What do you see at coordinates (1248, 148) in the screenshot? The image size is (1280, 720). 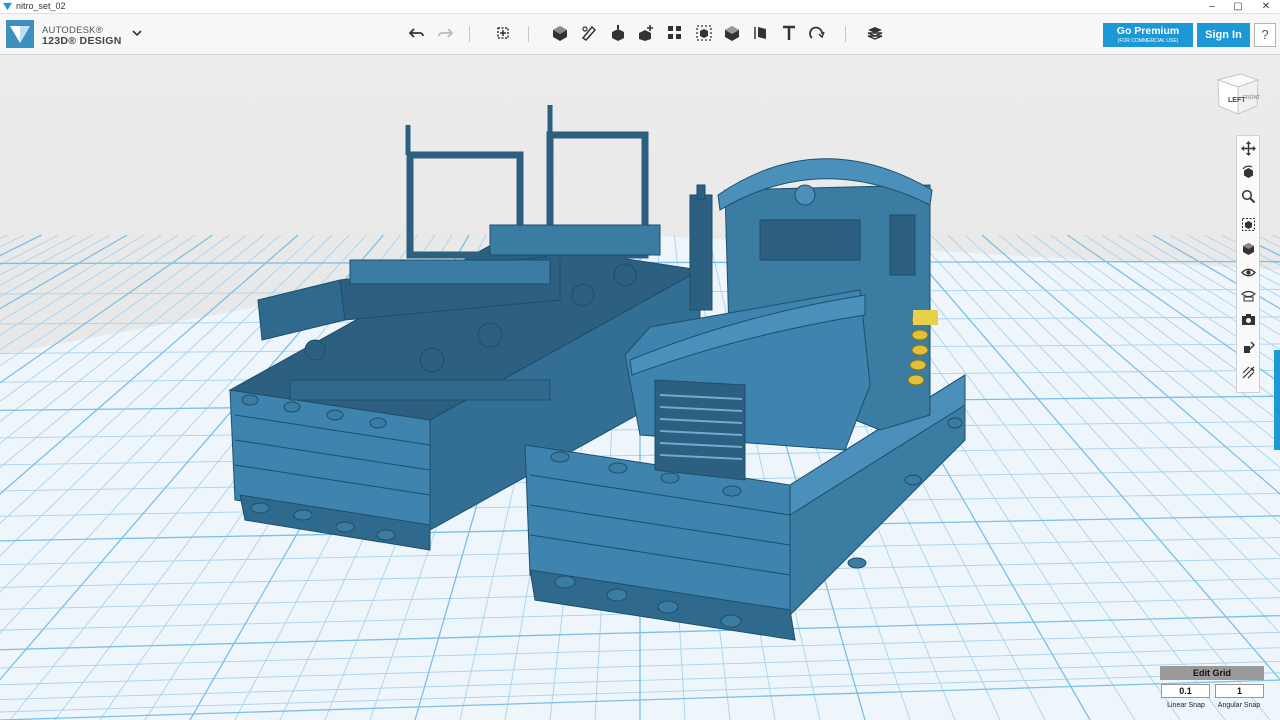 I see `pan-icon` at bounding box center [1248, 148].